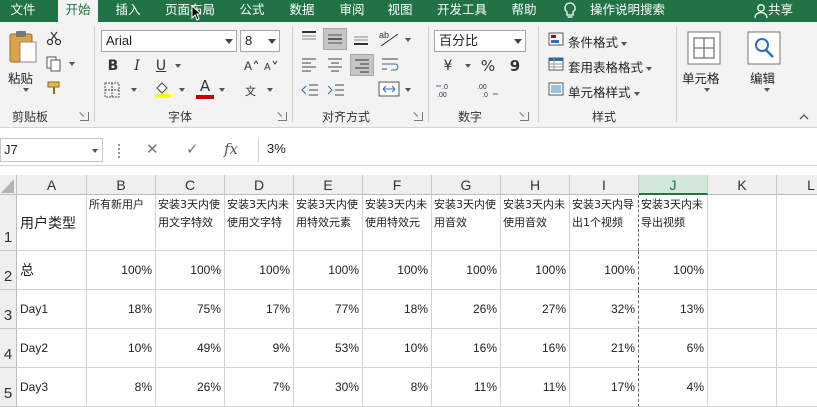 The image size is (817, 407). Describe the element at coordinates (52, 223) in the screenshot. I see `table-cell: 用户类型` at that location.